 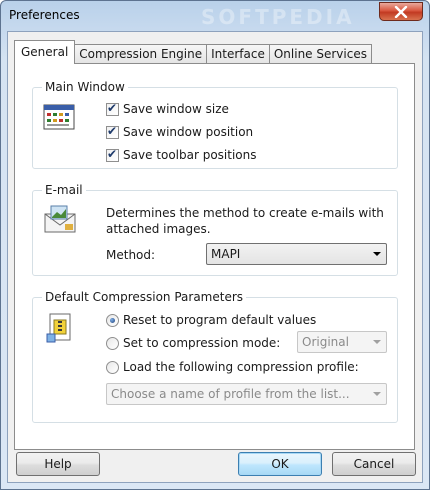 What do you see at coordinates (112, 154) in the screenshot?
I see `save-toolbar-positions-checkbox: ✔` at bounding box center [112, 154].